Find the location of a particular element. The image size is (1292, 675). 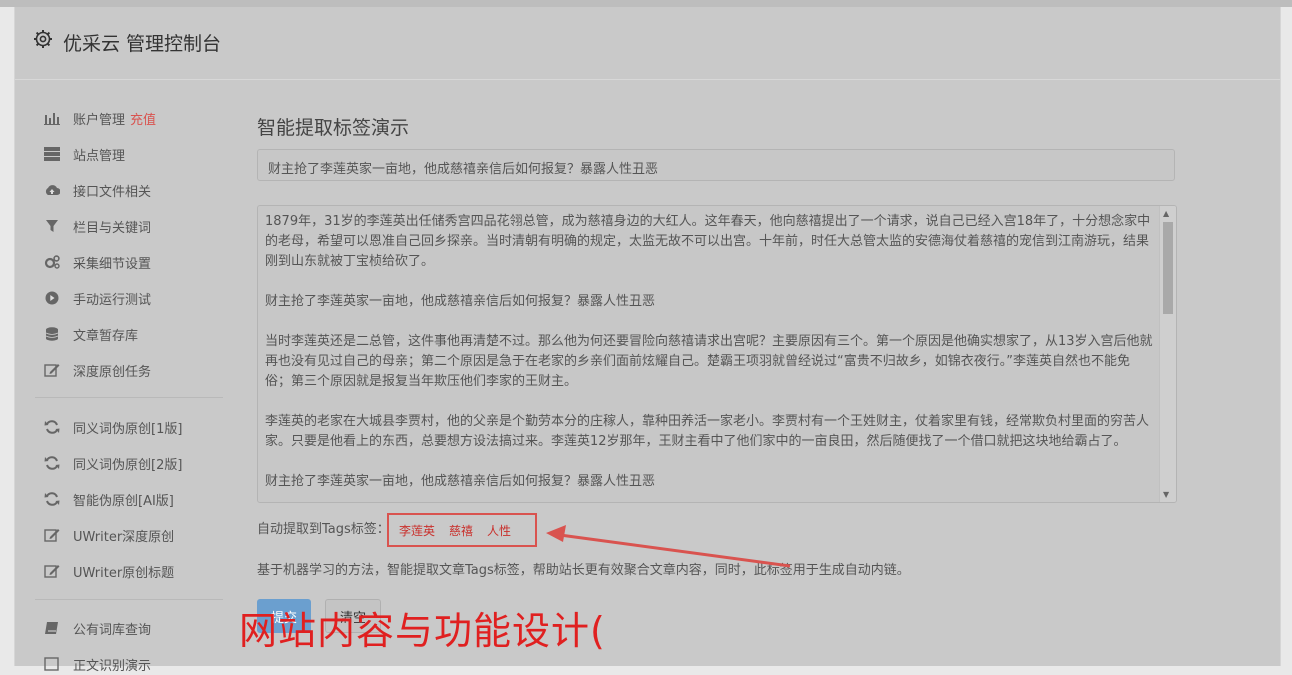

server-icon is located at coordinates (52, 154).